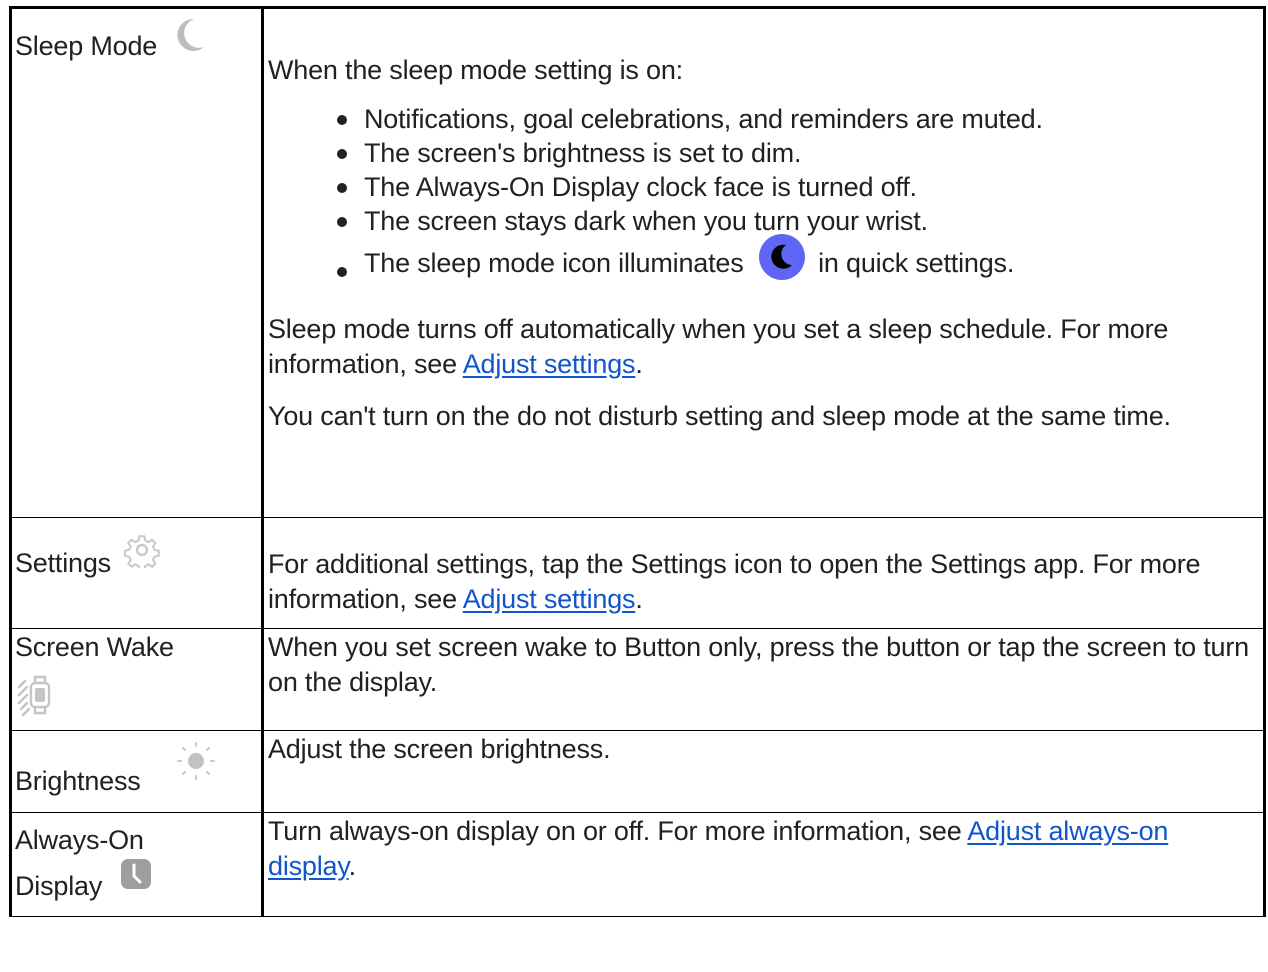 The width and height of the screenshot is (1268, 972). I want to click on feature-label-wrap: Brightness, so click(136, 765).